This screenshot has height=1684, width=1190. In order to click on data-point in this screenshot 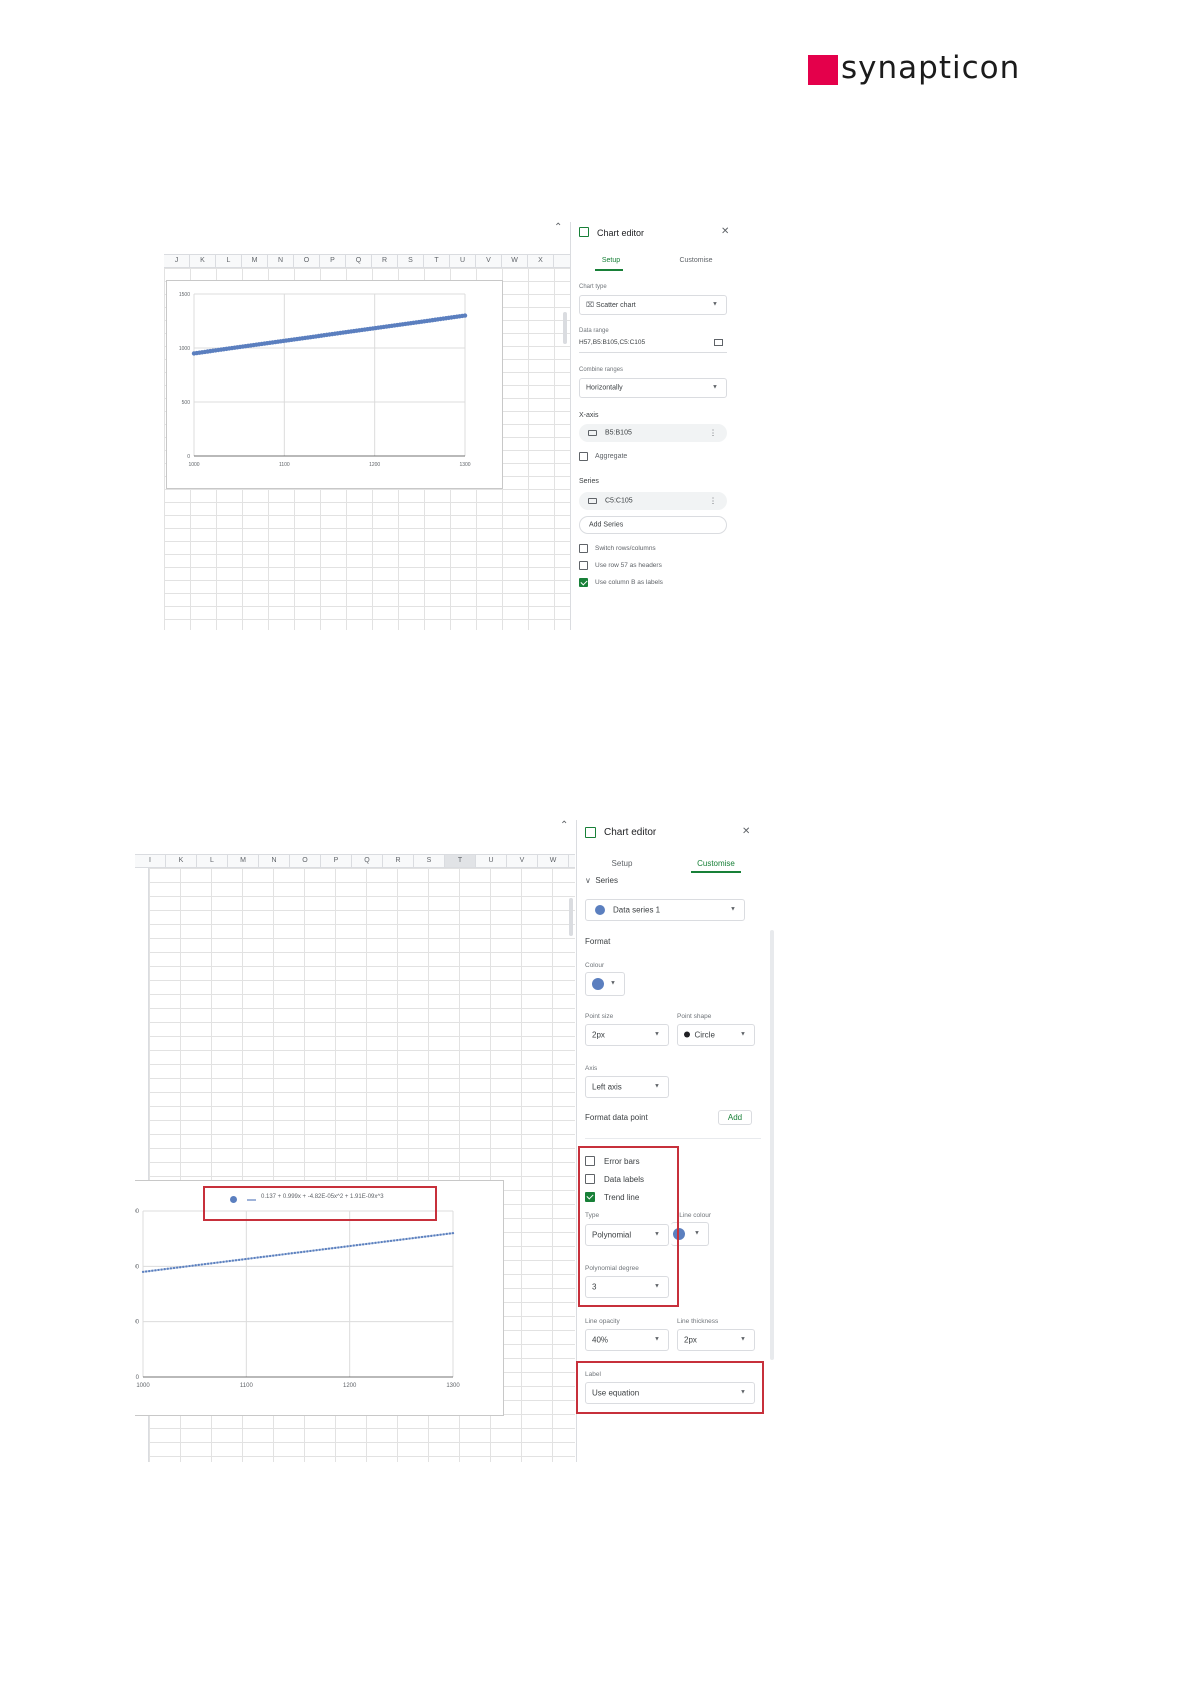, I will do `click(465, 315)`.